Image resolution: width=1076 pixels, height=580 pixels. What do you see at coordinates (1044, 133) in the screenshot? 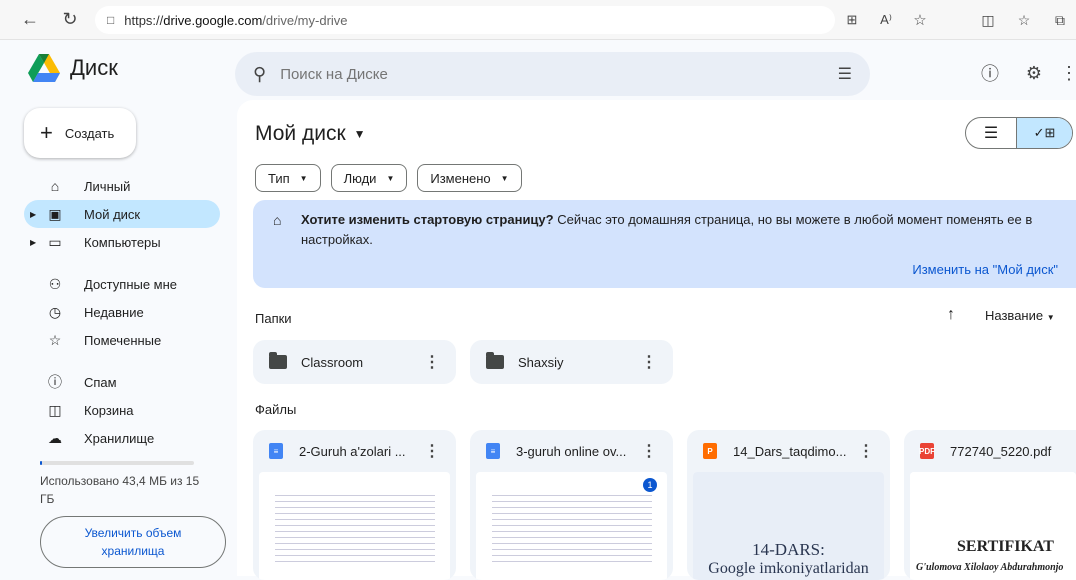
I see `grid-view-icon: ✓⊞` at bounding box center [1044, 133].